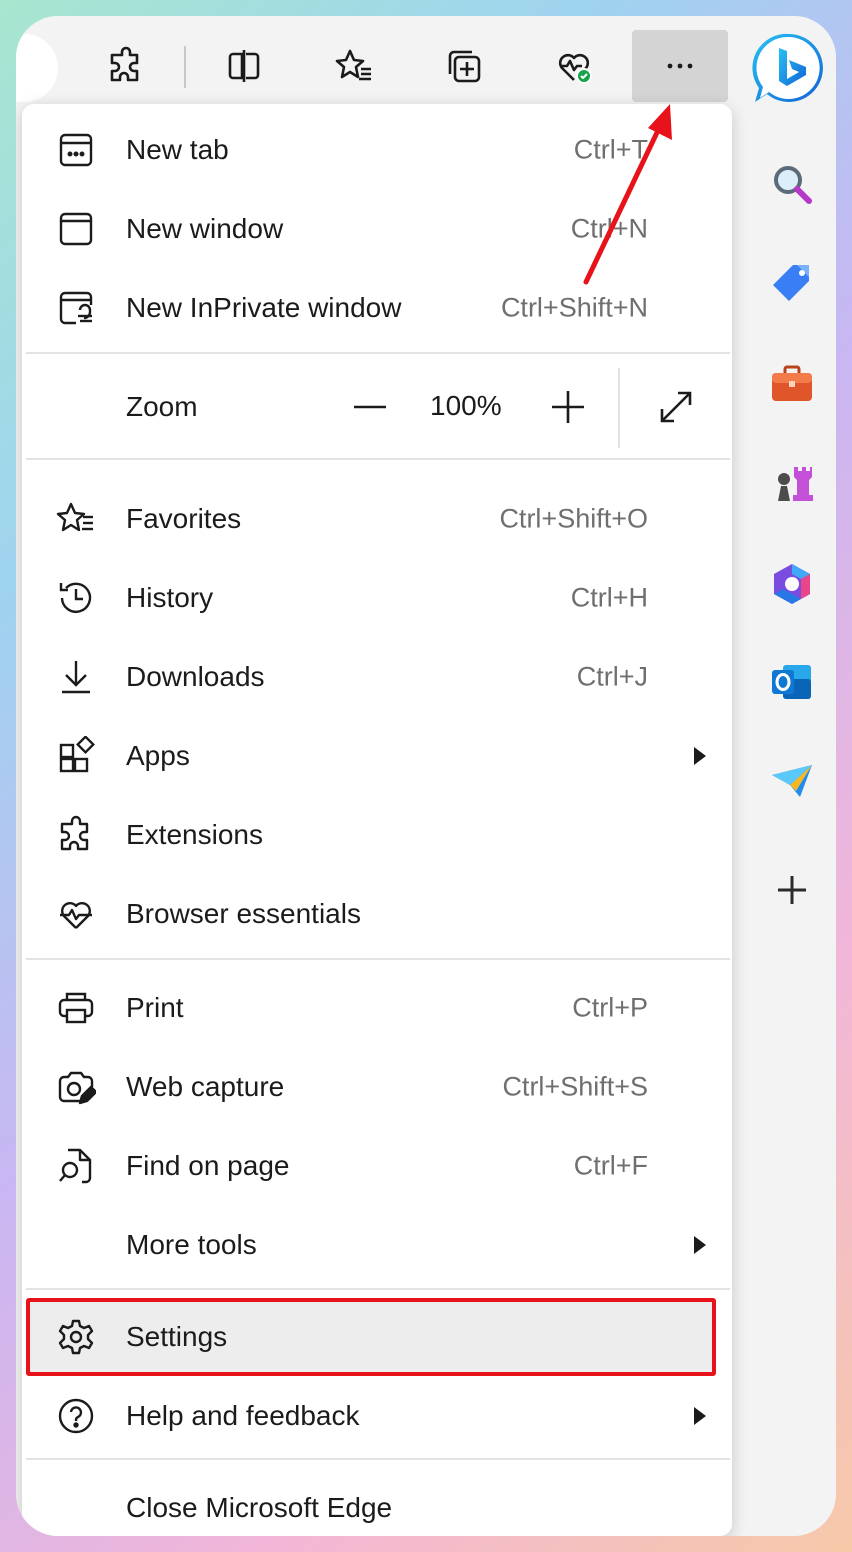 The height and width of the screenshot is (1552, 852). I want to click on bing-copilot-button, so click(789, 69).